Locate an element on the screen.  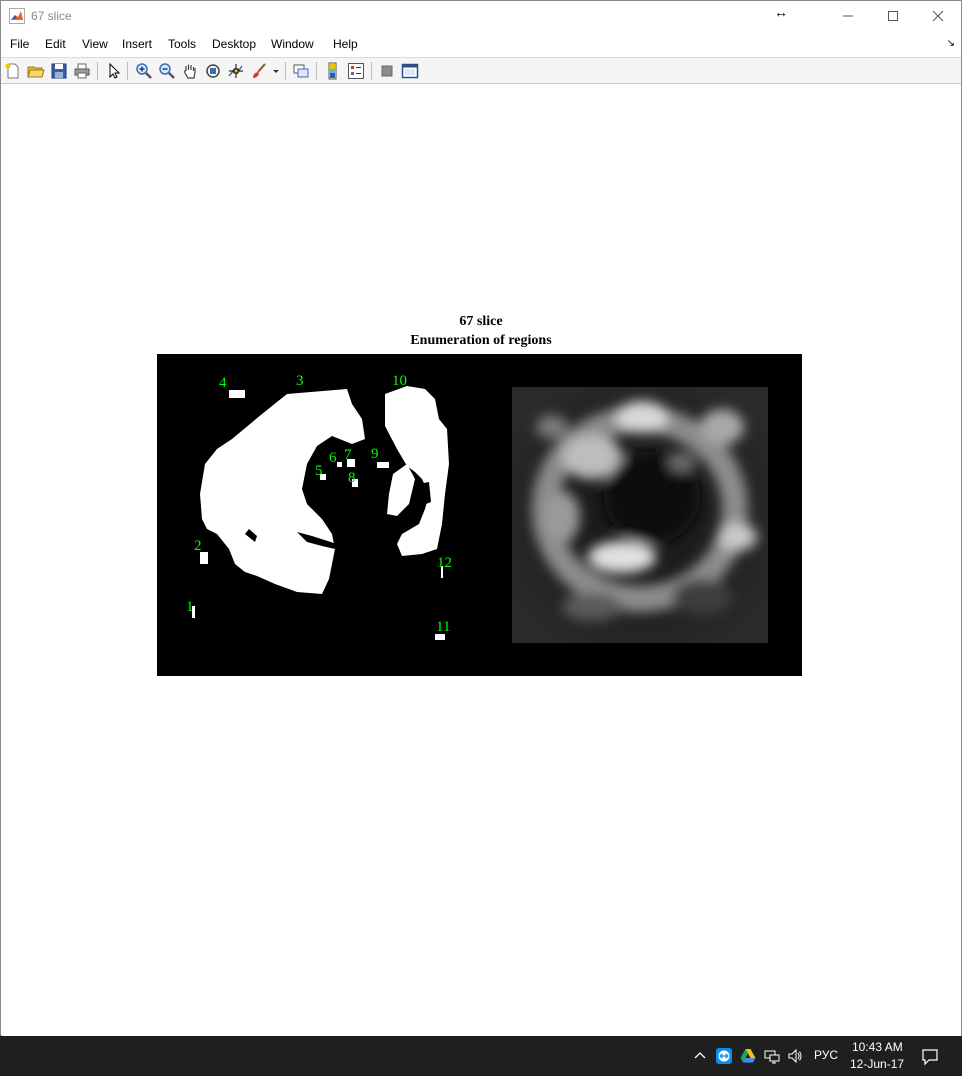
close-icon is located at coordinates (938, 16).